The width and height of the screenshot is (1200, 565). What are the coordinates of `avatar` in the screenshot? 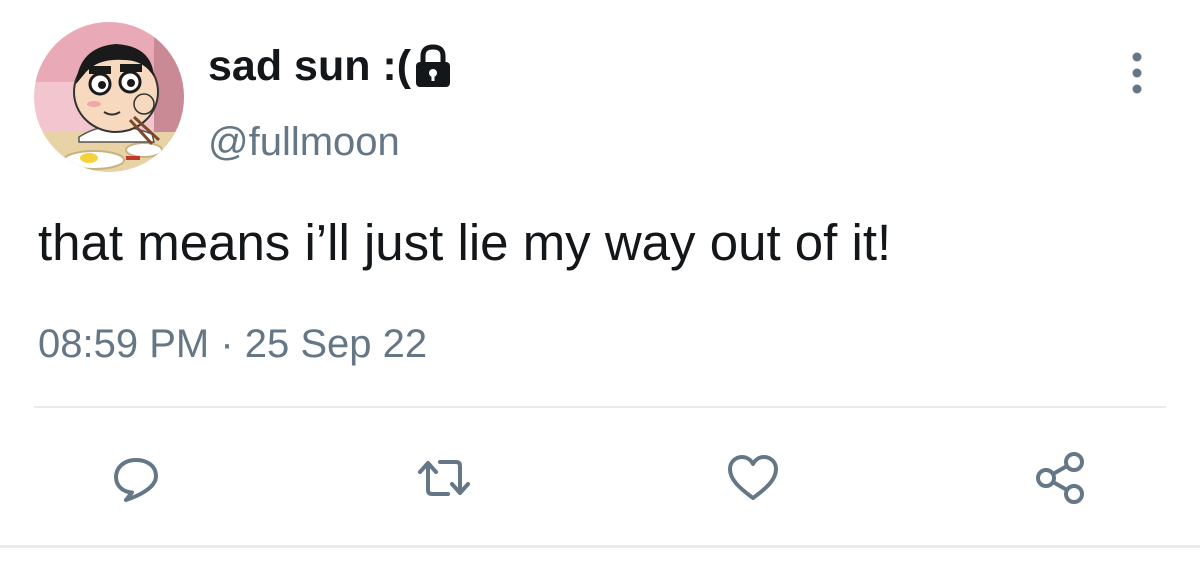 It's located at (109, 97).